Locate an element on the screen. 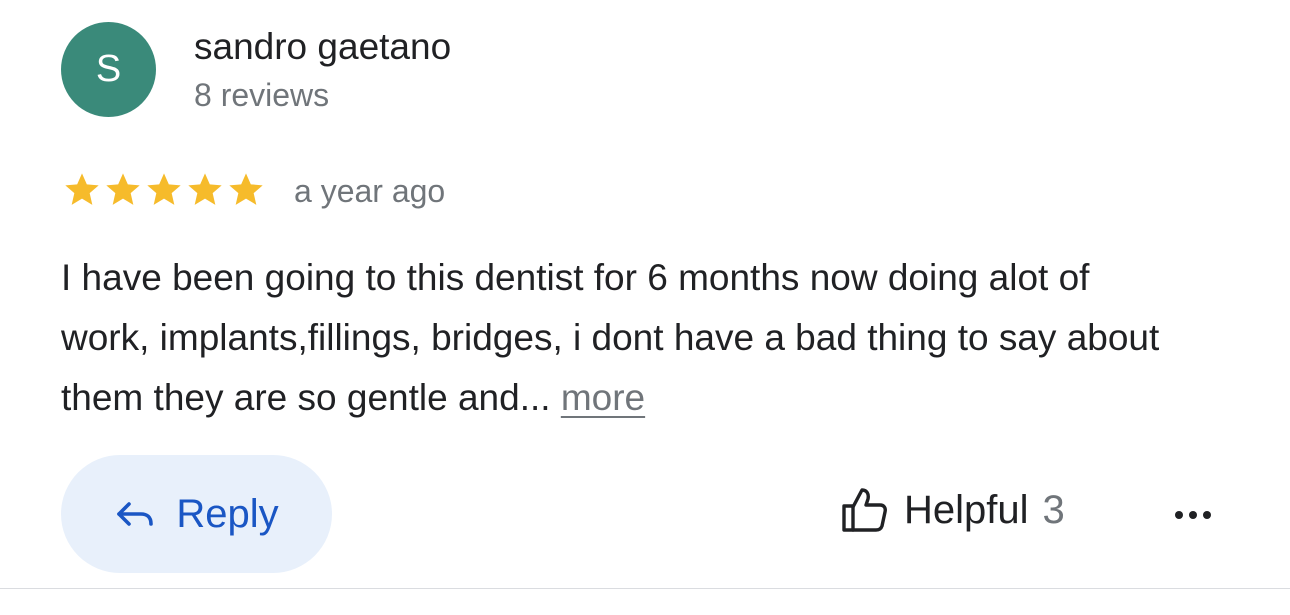 The width and height of the screenshot is (1290, 615). more-link: more is located at coordinates (603, 397).